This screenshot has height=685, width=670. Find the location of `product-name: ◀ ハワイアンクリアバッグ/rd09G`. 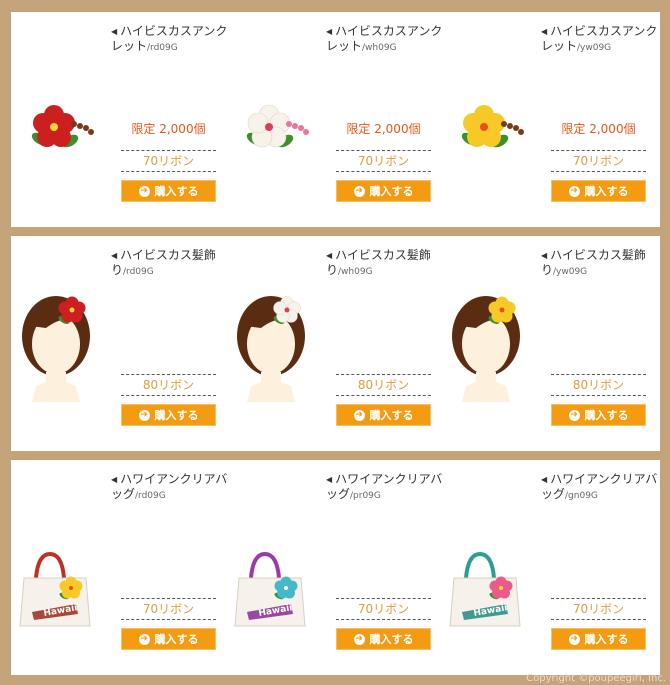

product-name: ◀ ハワイアンクリアバッグ/rd09G is located at coordinates (171, 488).